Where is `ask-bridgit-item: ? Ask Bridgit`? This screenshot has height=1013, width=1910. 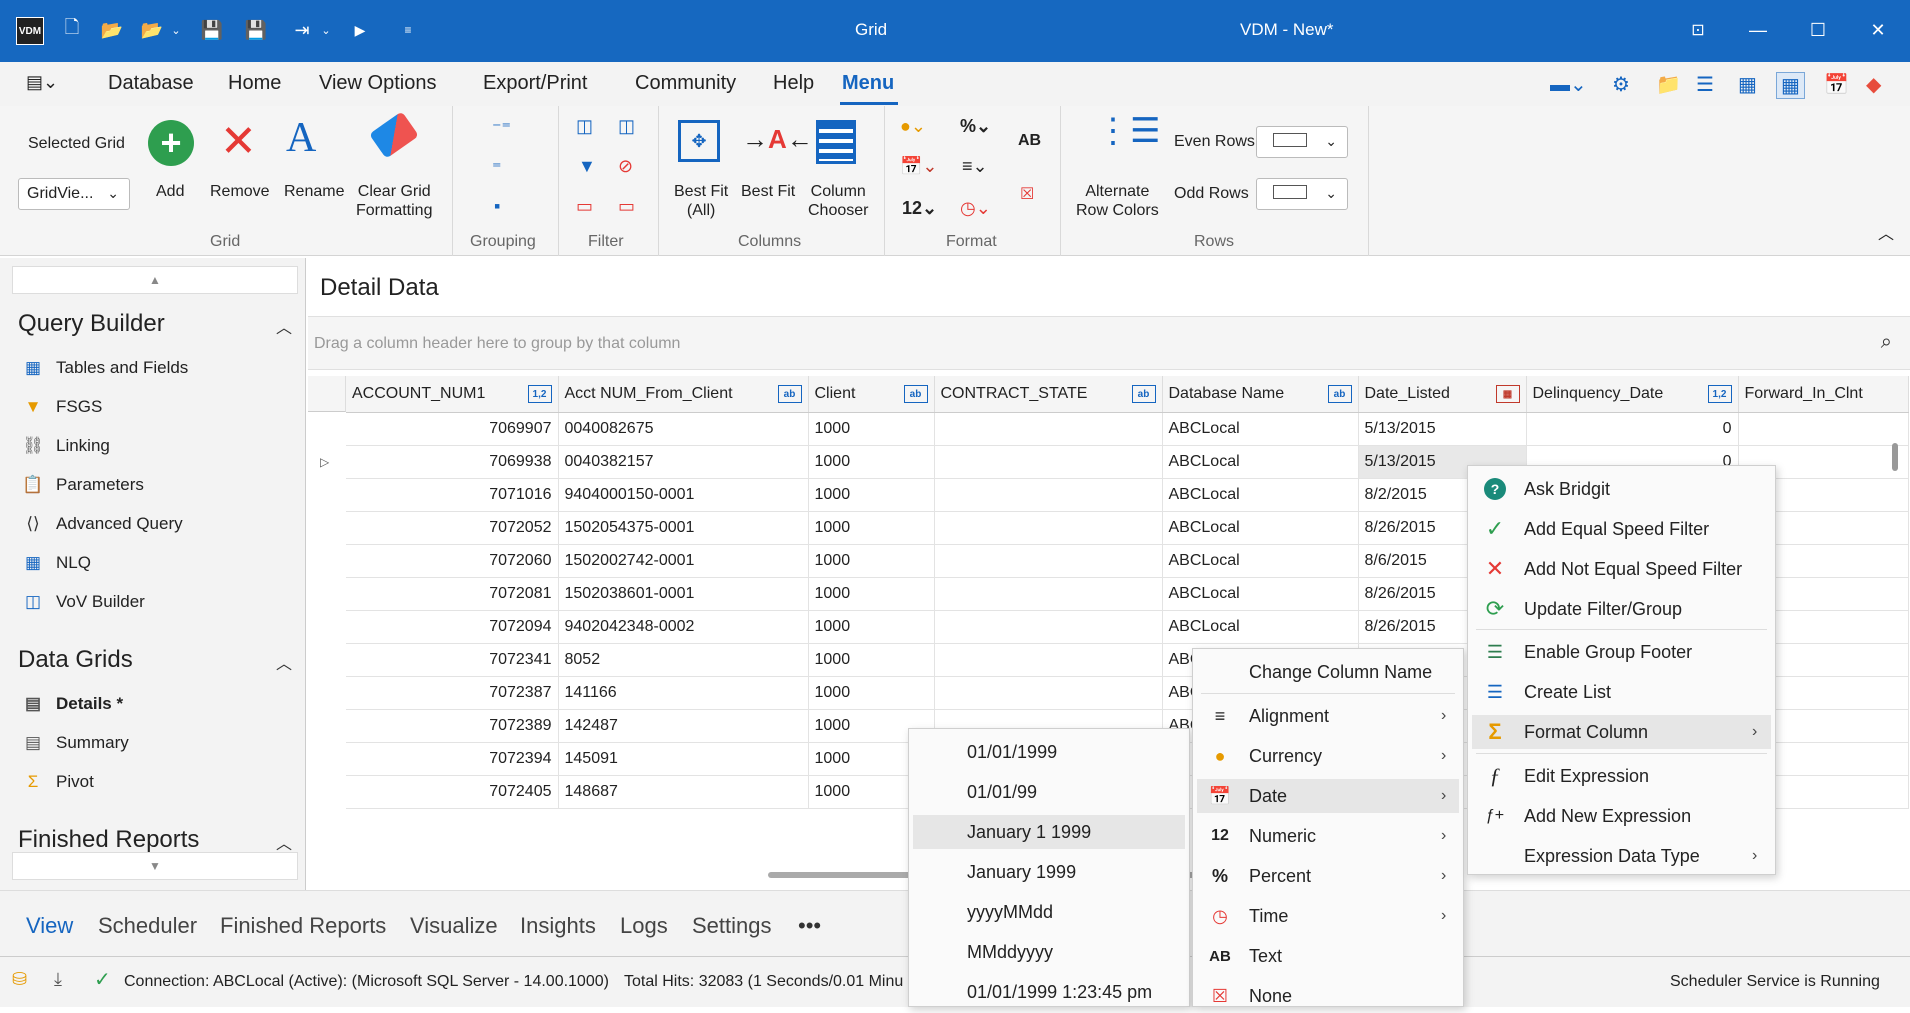
ask-bridgit-item: ? Ask Bridgit is located at coordinates (1621, 489).